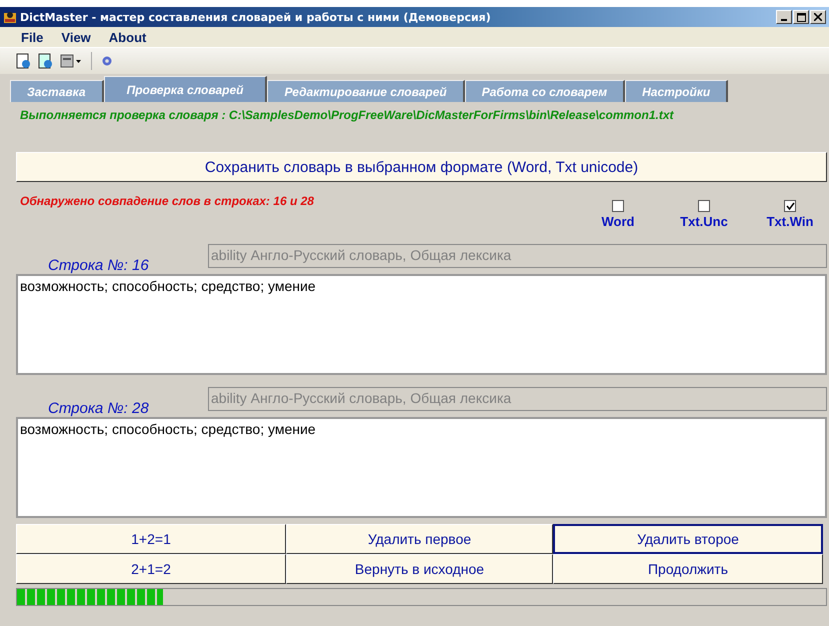 This screenshot has width=829, height=626. Describe the element at coordinates (151, 569) in the screenshot. I see `action-button: 2+1=2` at that location.